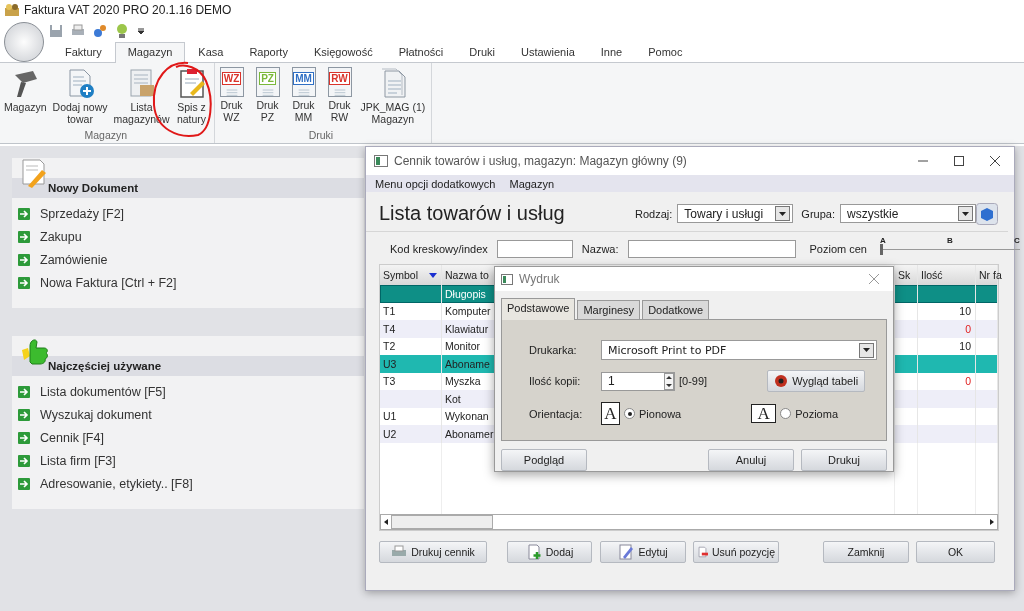 The height and width of the screenshot is (611, 1024). What do you see at coordinates (611, 52) in the screenshot?
I see `ribbon-tab: Inne` at bounding box center [611, 52].